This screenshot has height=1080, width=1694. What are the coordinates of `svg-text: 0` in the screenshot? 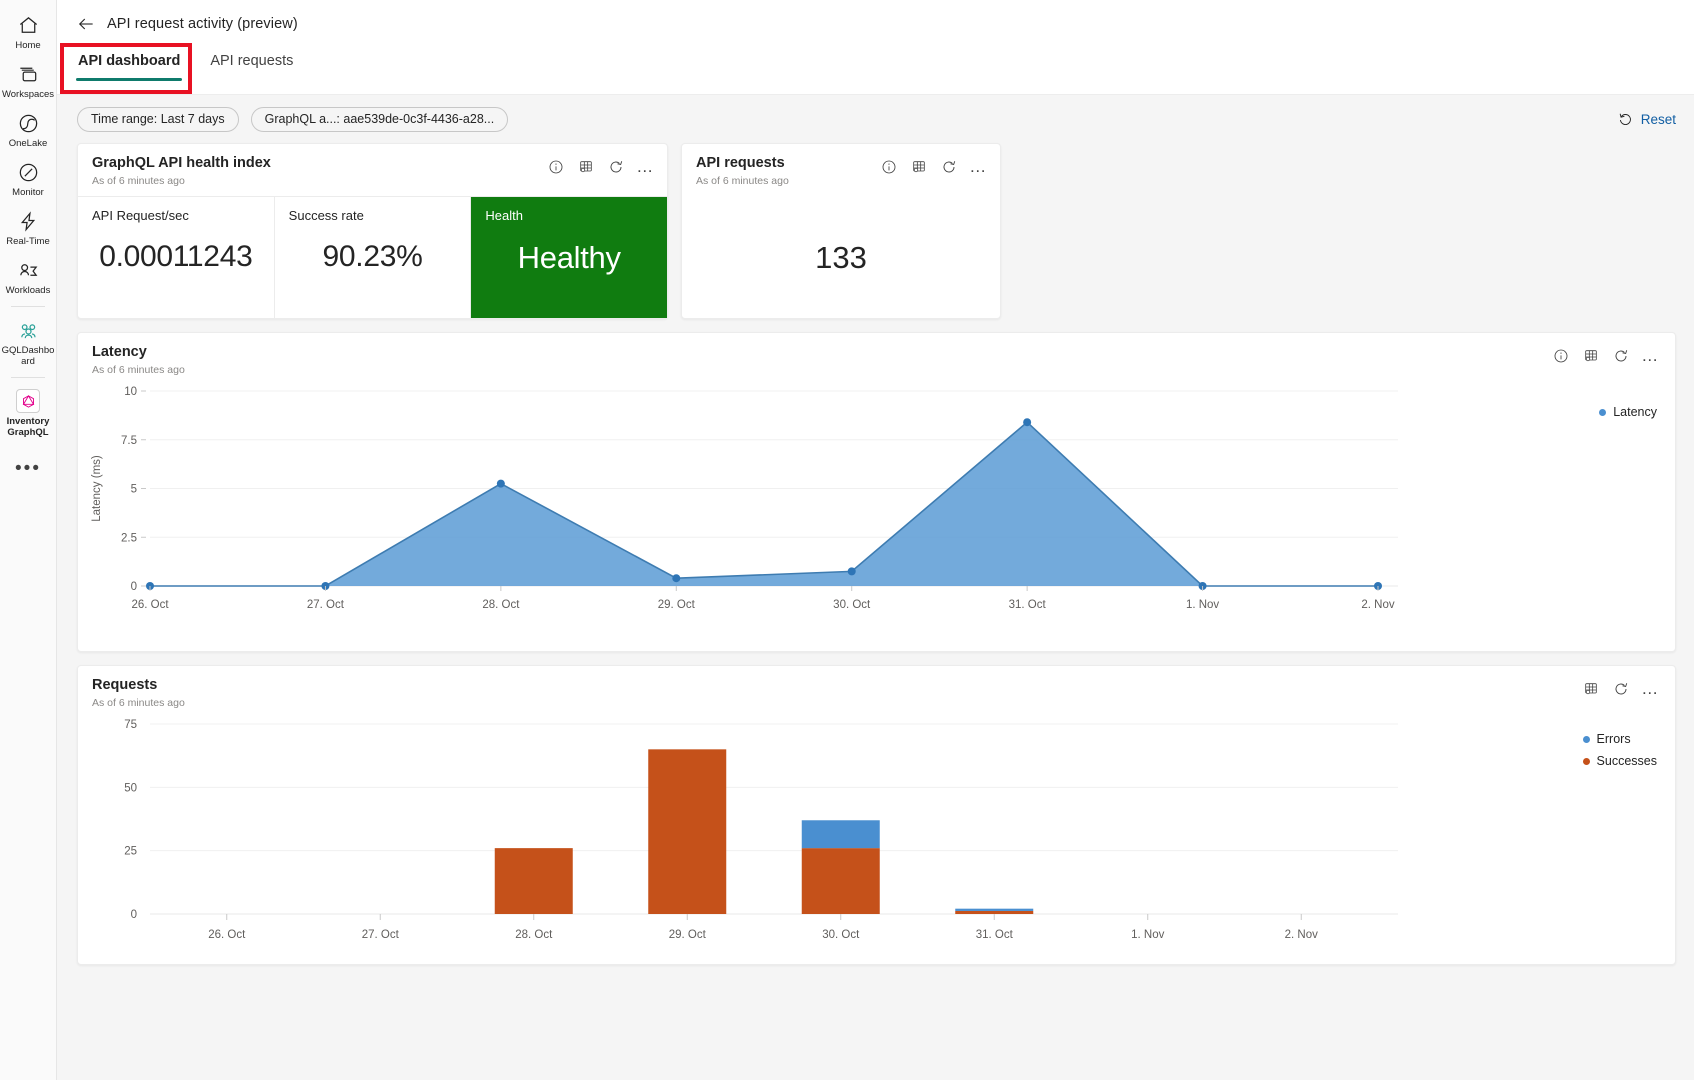 It's located at (134, 915).